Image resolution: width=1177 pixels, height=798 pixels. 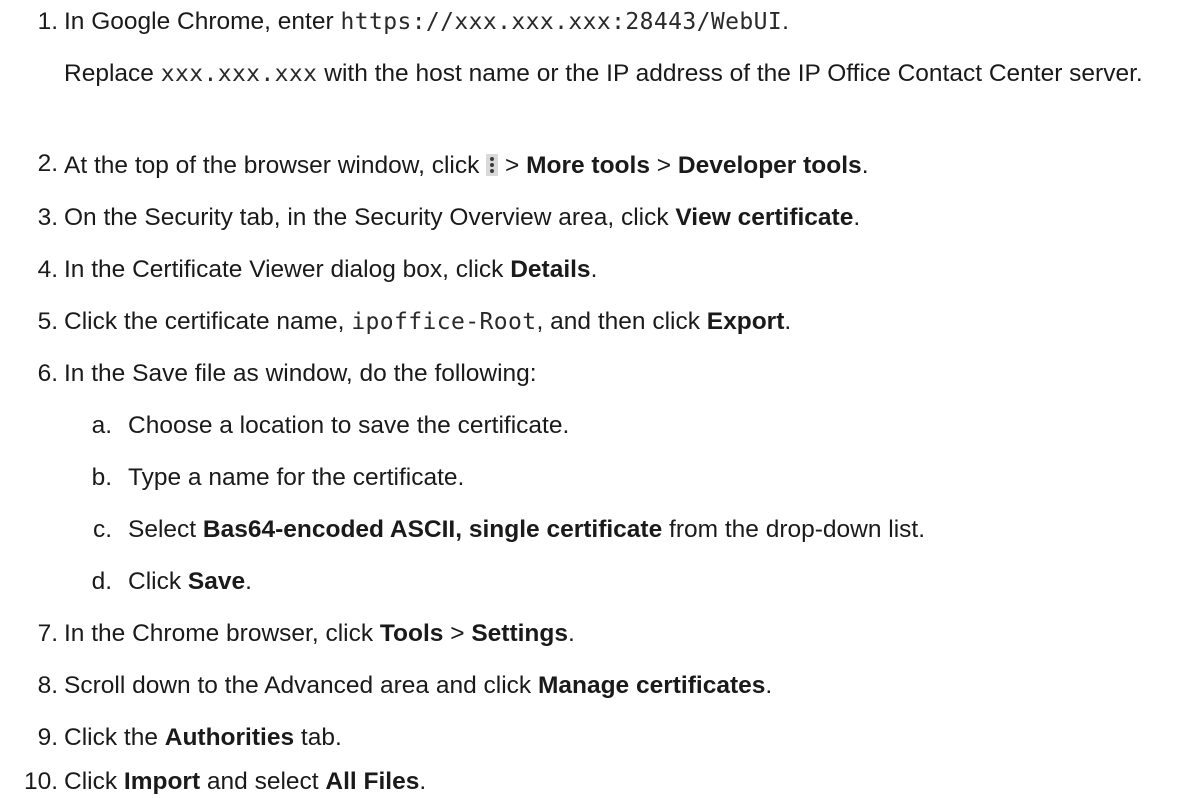 What do you see at coordinates (615, 782) in the screenshot?
I see `step-text: Click Import and select All Files.` at bounding box center [615, 782].